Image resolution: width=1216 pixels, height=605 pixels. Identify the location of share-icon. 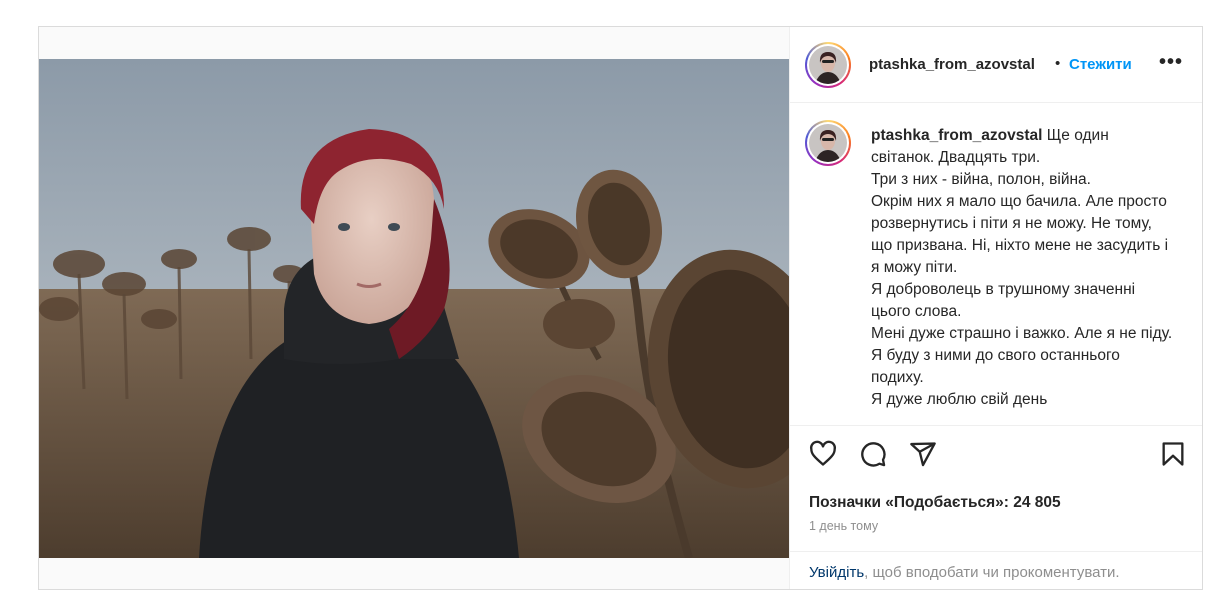
(923, 454).